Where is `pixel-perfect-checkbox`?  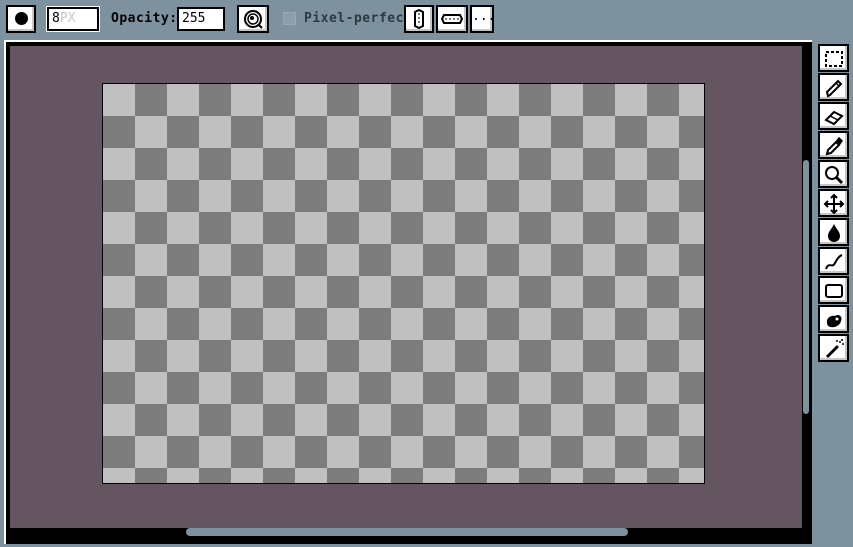 pixel-perfect-checkbox is located at coordinates (289, 18).